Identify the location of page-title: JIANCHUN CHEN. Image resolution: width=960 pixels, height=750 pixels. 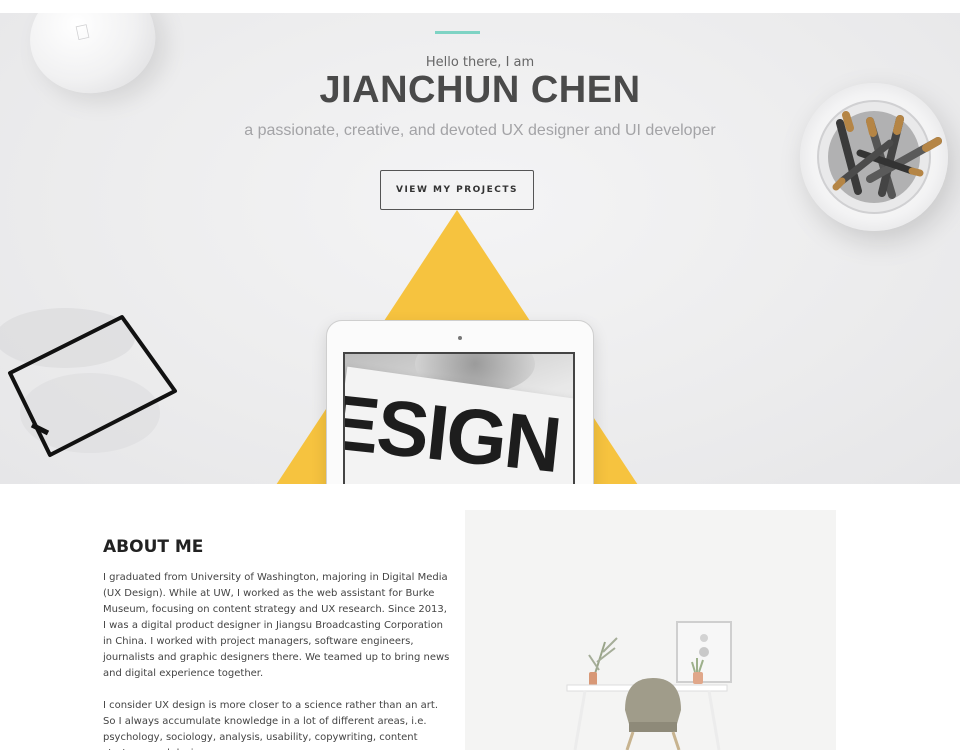
(480, 90).